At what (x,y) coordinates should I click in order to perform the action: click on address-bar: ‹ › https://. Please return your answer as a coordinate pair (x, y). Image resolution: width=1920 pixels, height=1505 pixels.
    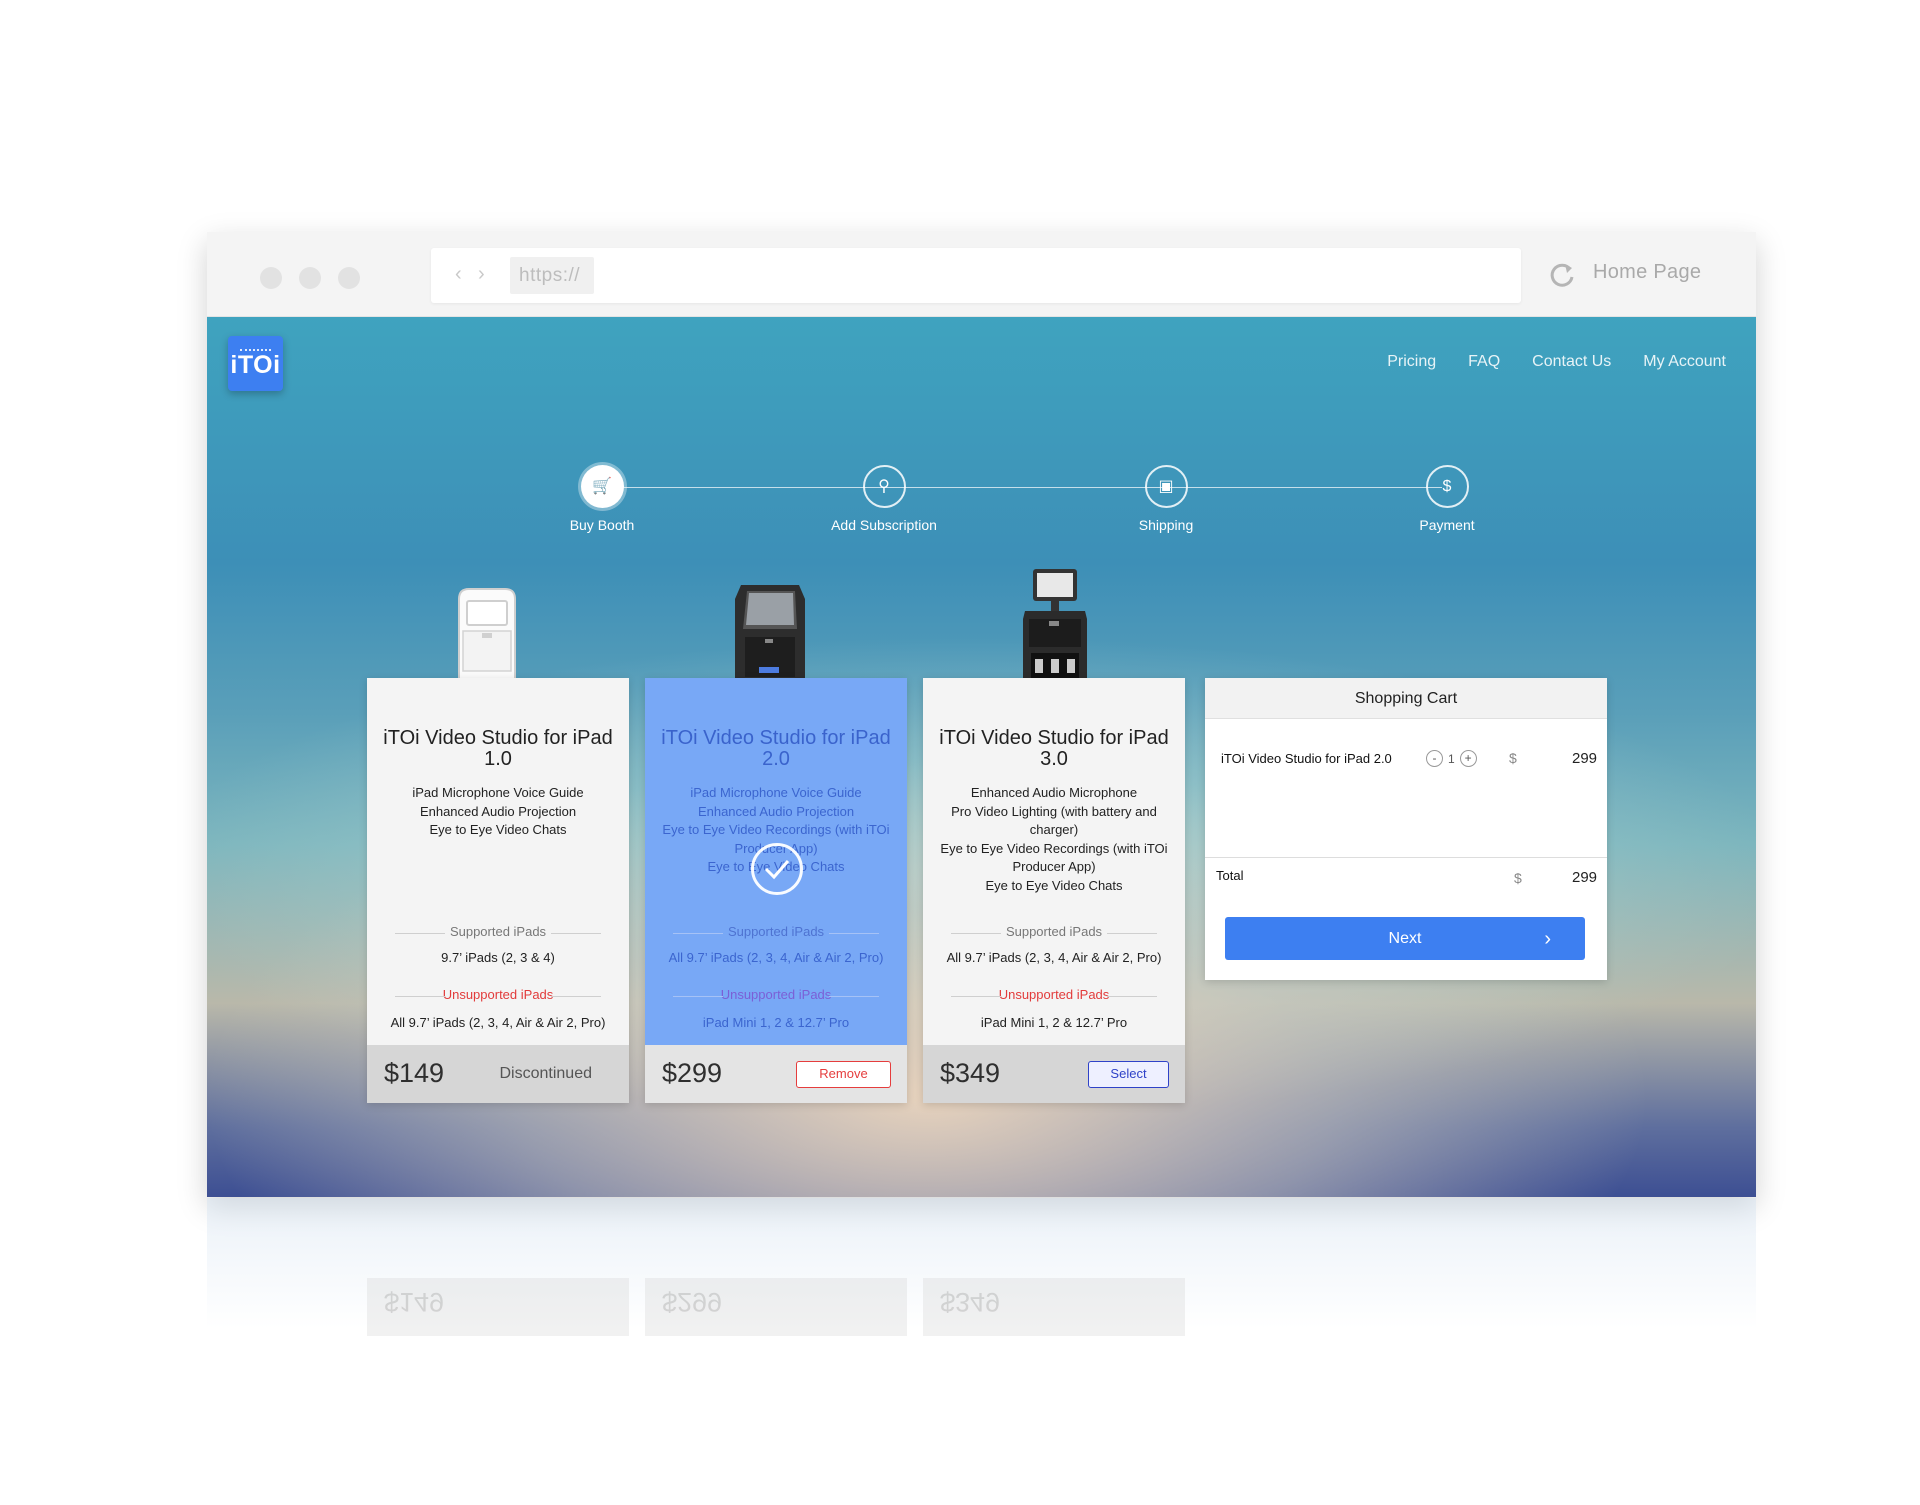
    Looking at the image, I should click on (976, 275).